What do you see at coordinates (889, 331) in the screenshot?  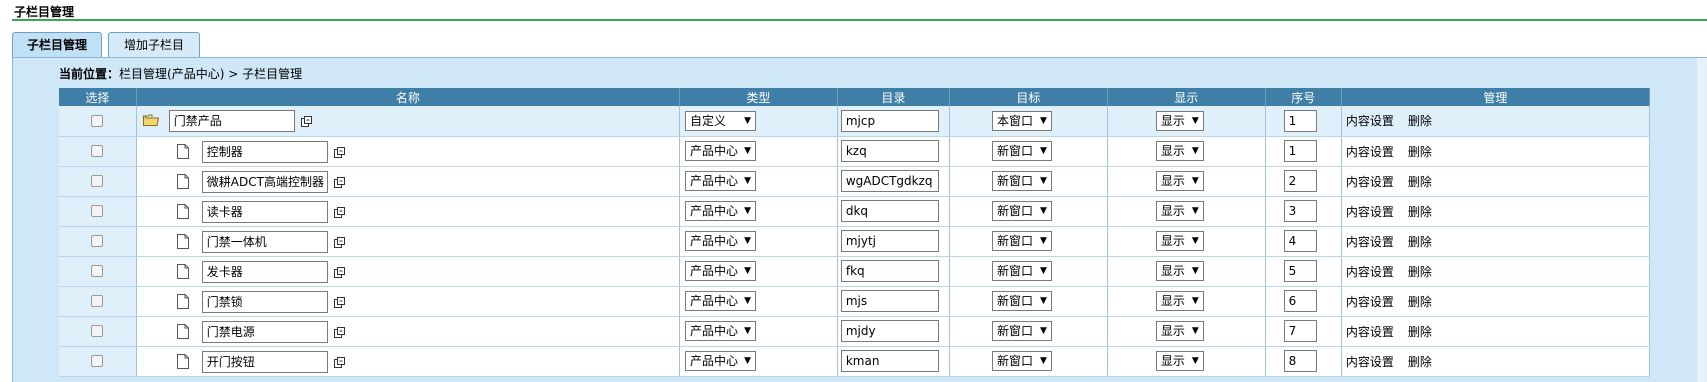 I see `dir-input: mjdy` at bounding box center [889, 331].